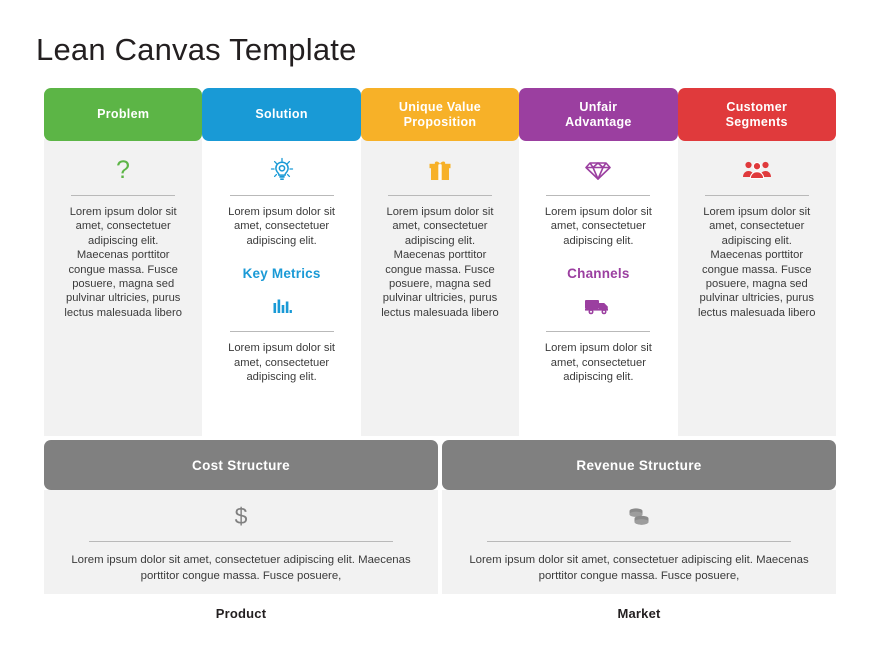 This screenshot has width=870, height=653. I want to click on question-mark-icon: ?, so click(123, 170).